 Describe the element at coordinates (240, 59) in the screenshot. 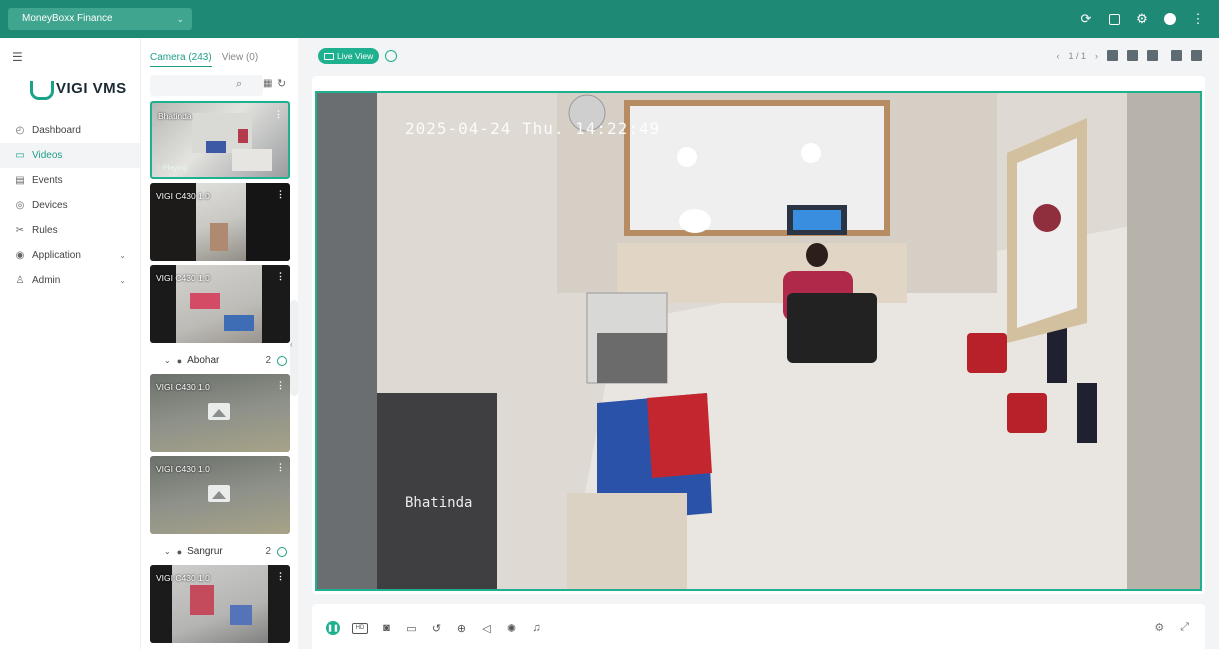

I see `tab-view: View (0)` at that location.